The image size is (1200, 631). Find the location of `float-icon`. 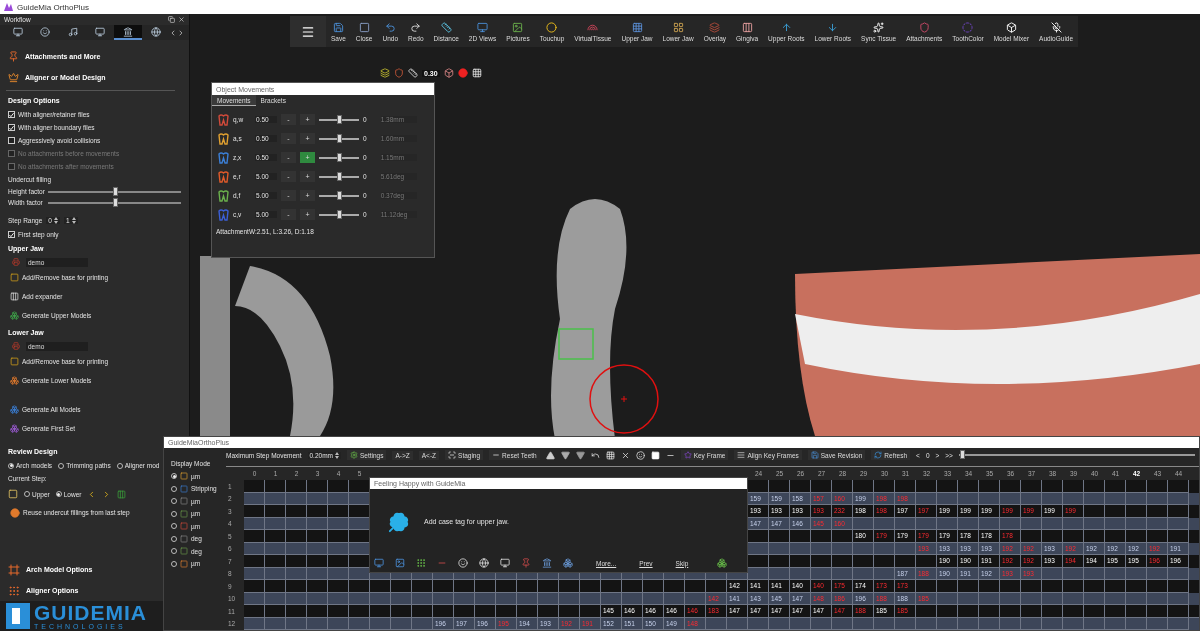

float-icon is located at coordinates (171, 19).